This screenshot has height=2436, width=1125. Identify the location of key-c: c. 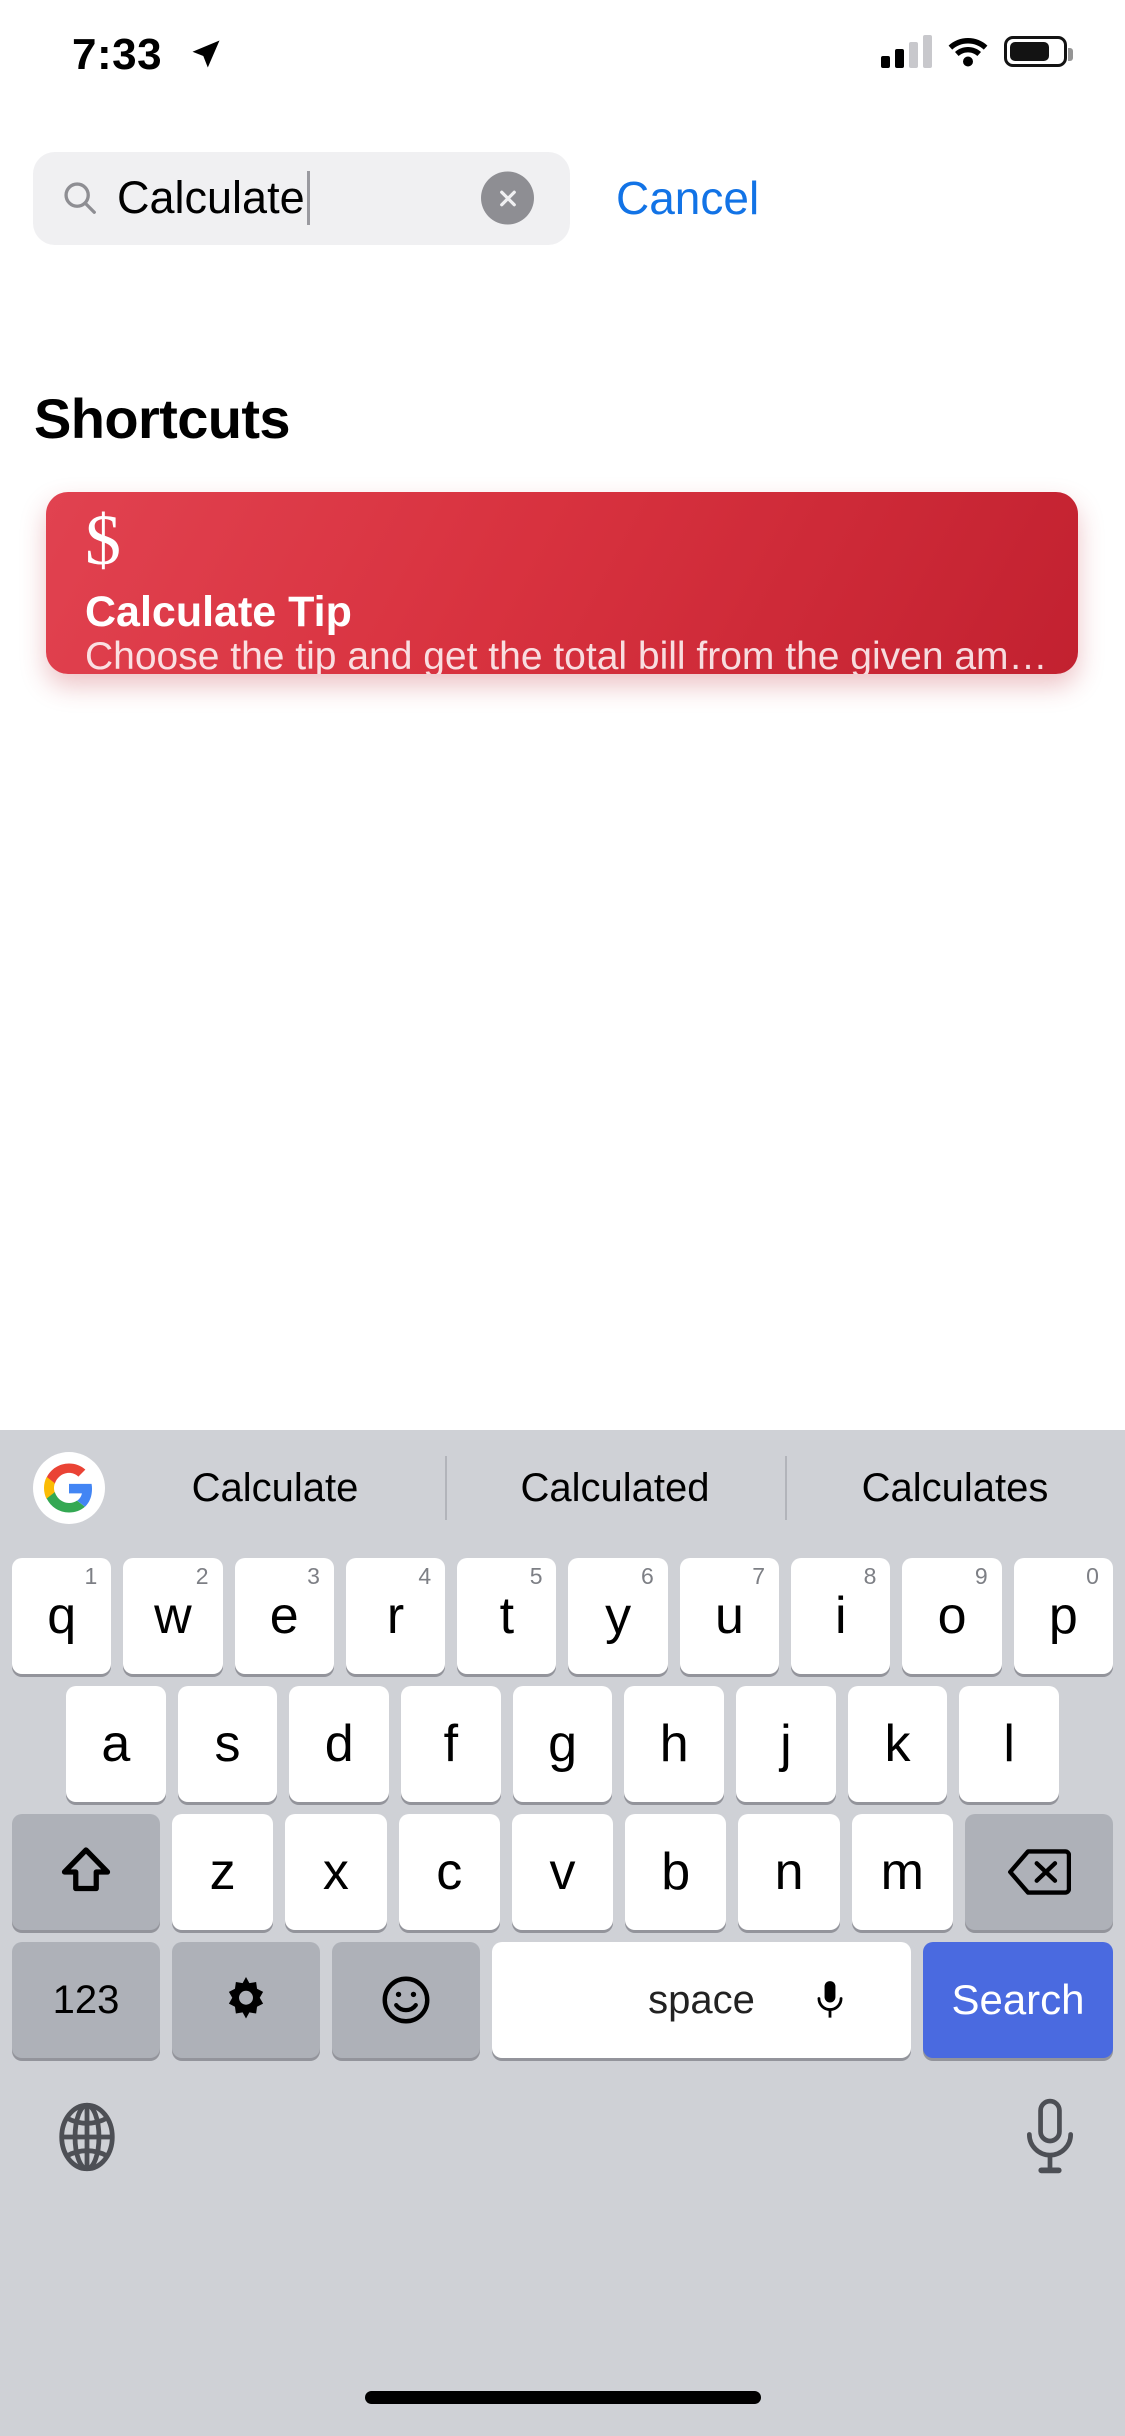
(449, 1872).